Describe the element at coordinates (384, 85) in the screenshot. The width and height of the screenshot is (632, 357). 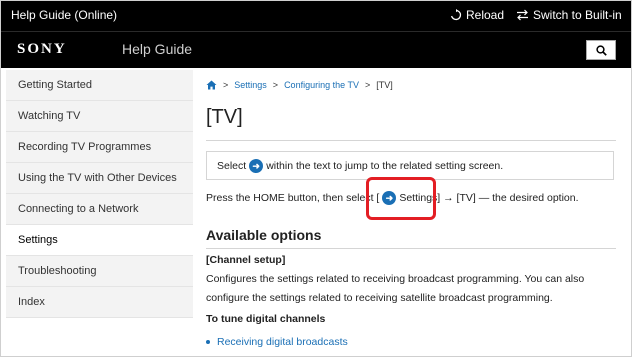
I see `breadcrumb-current: [TV]` at that location.